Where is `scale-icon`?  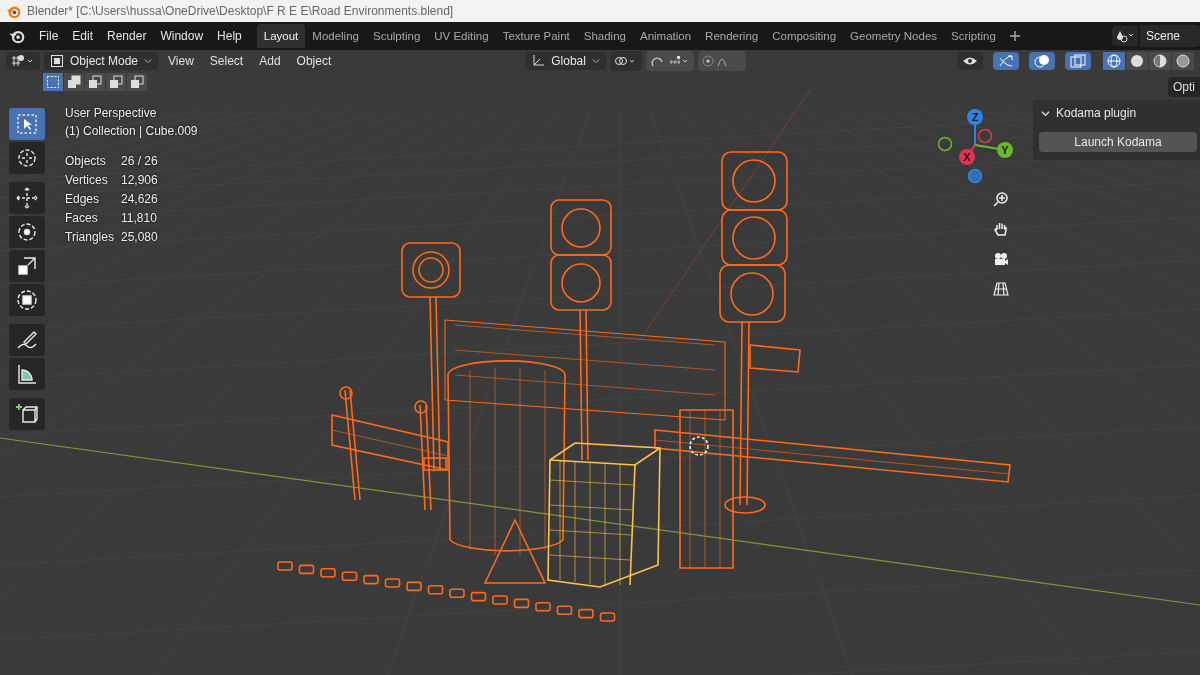 scale-icon is located at coordinates (27, 266).